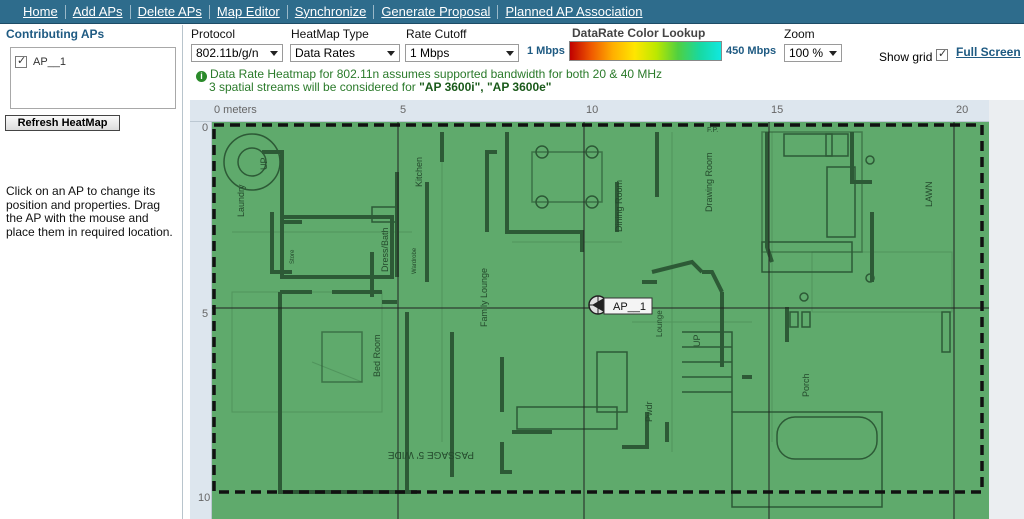 Image resolution: width=1024 pixels, height=519 pixels. What do you see at coordinates (546, 51) in the screenshot?
I see `color-lookup-min: 1 Mbps` at bounding box center [546, 51].